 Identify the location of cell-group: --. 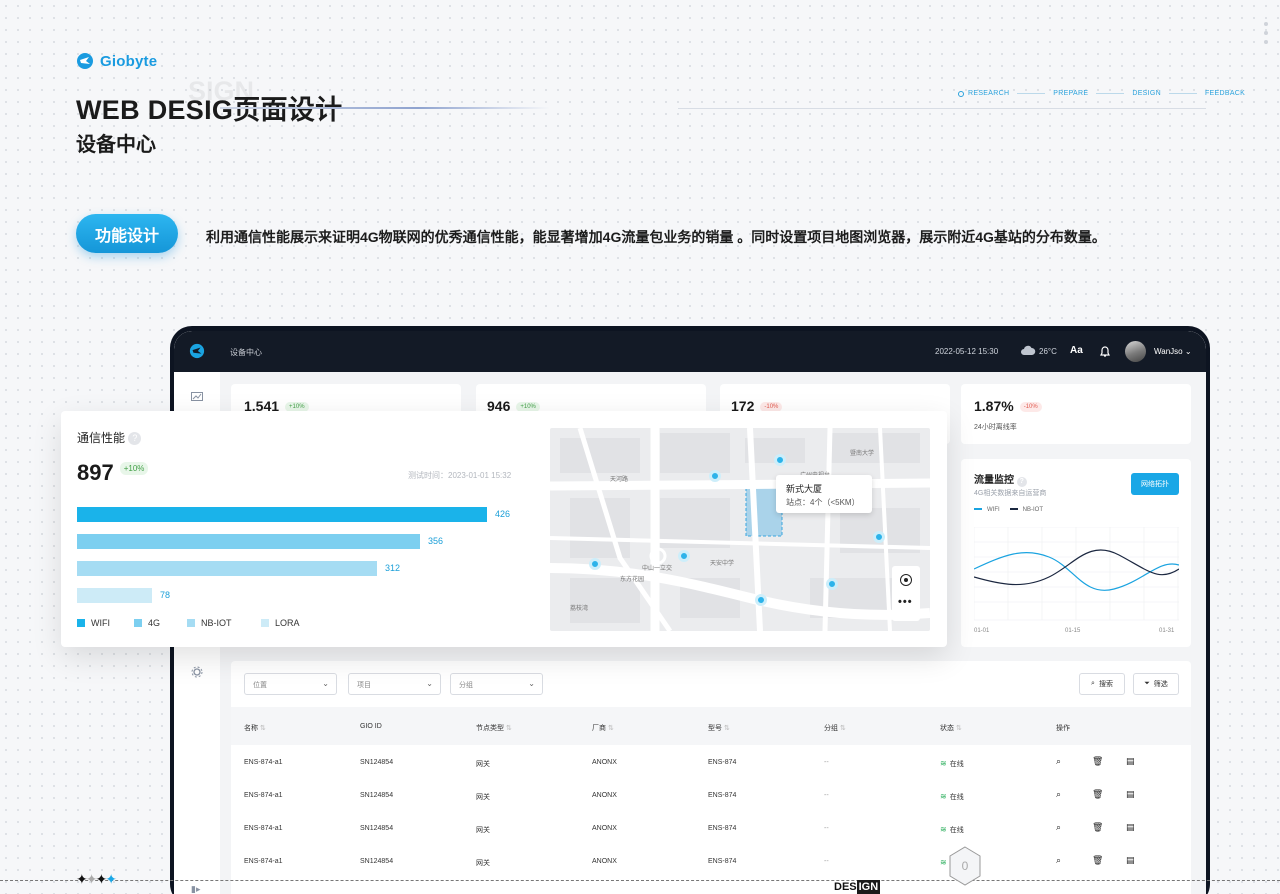
(826, 828).